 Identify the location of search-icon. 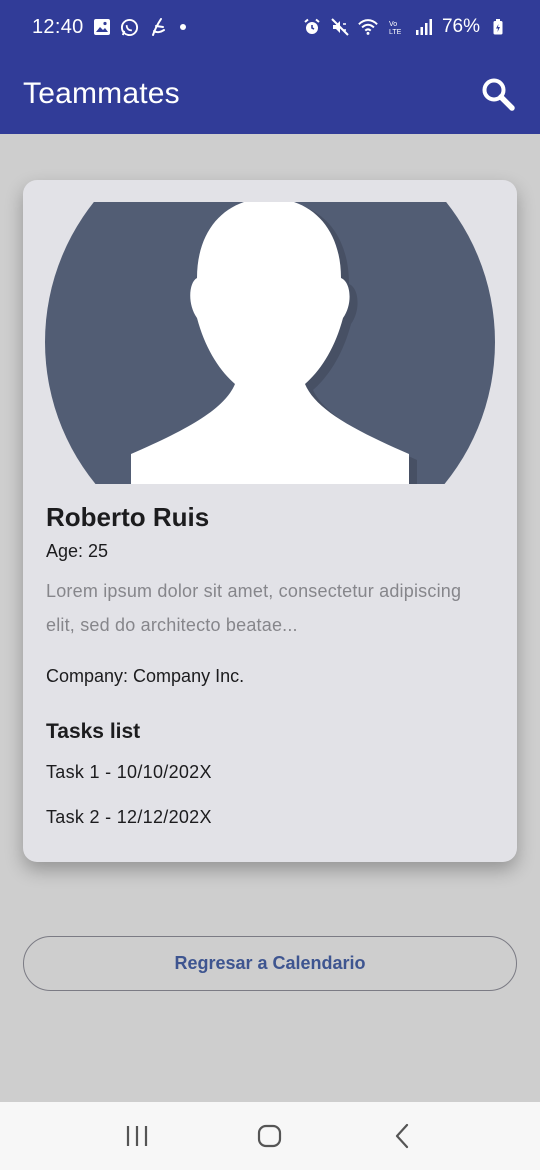
(498, 94).